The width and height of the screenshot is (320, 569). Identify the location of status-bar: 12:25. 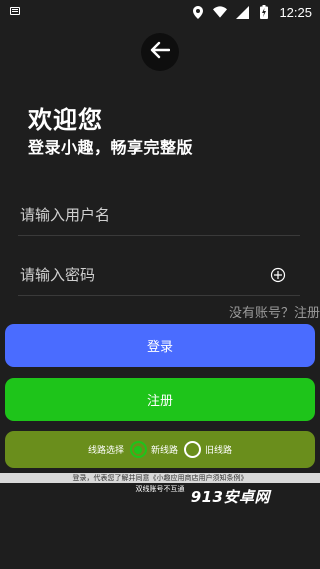
(160, 12).